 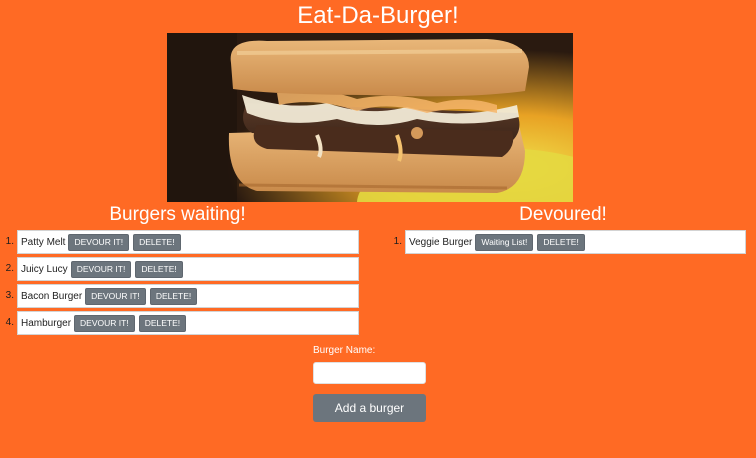 What do you see at coordinates (563, 214) in the screenshot?
I see `devoured-title: Devoured!` at bounding box center [563, 214].